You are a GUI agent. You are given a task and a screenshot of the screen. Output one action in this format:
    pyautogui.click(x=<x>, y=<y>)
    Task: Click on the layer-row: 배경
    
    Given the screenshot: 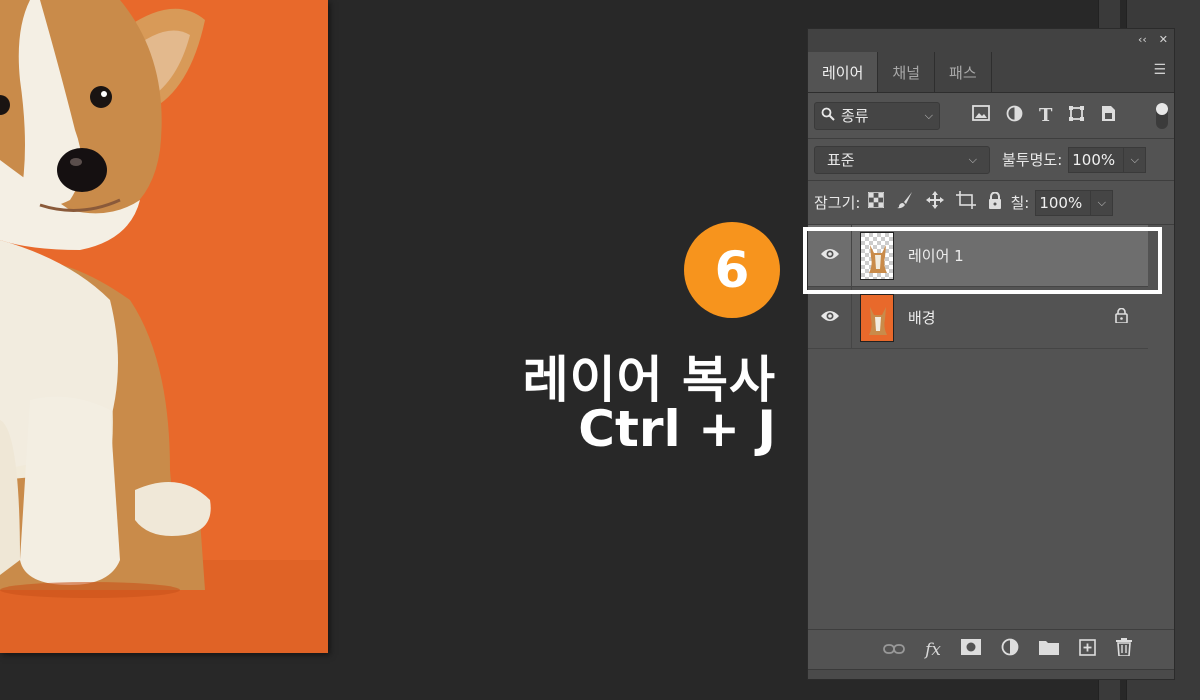 What is the action you would take?
    pyautogui.click(x=978, y=318)
    